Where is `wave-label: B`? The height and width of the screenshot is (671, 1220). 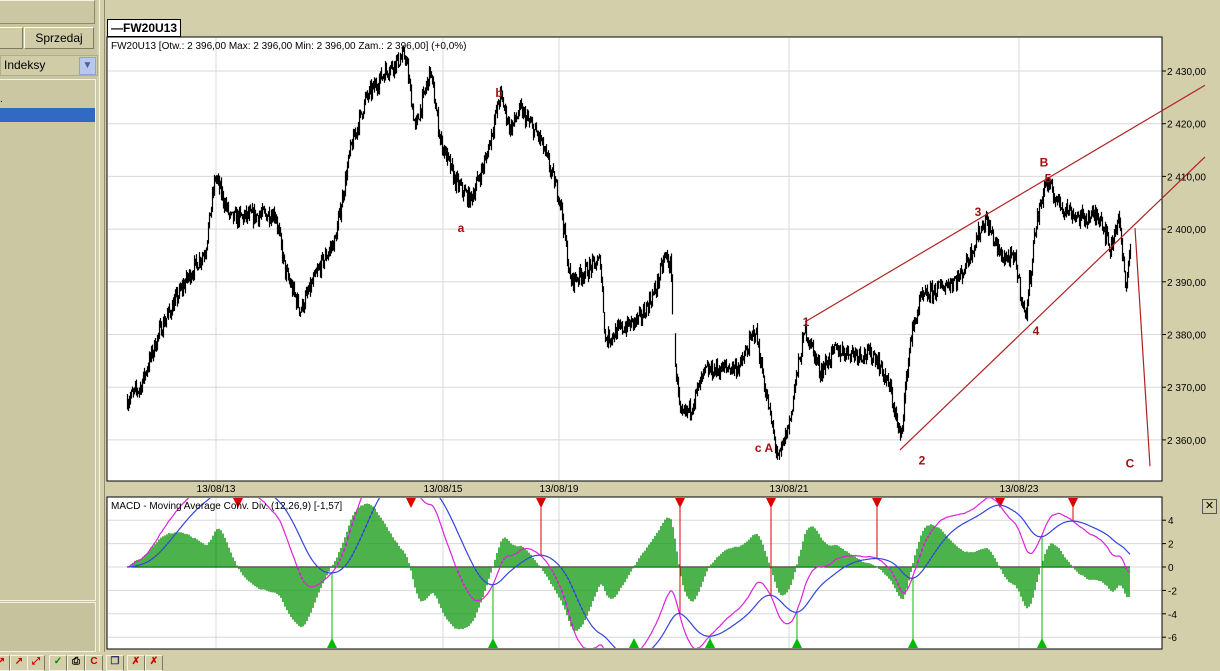 wave-label: B is located at coordinates (1044, 163).